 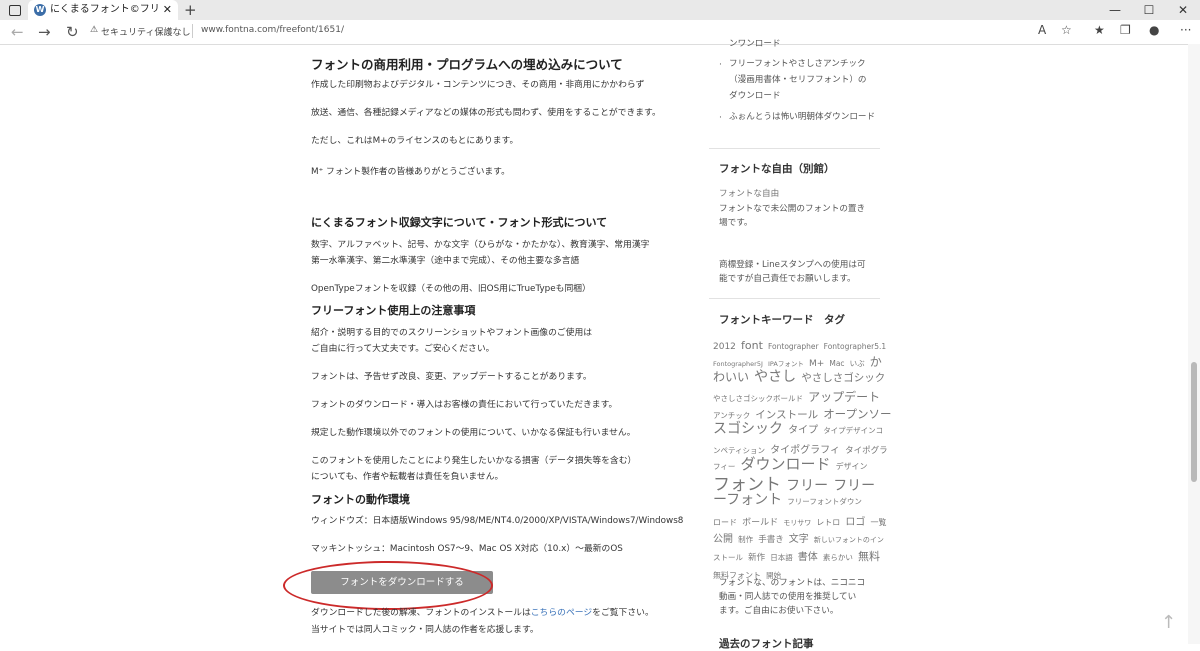 What do you see at coordinates (781, 557) in the screenshot?
I see `tag: 日本語` at bounding box center [781, 557].